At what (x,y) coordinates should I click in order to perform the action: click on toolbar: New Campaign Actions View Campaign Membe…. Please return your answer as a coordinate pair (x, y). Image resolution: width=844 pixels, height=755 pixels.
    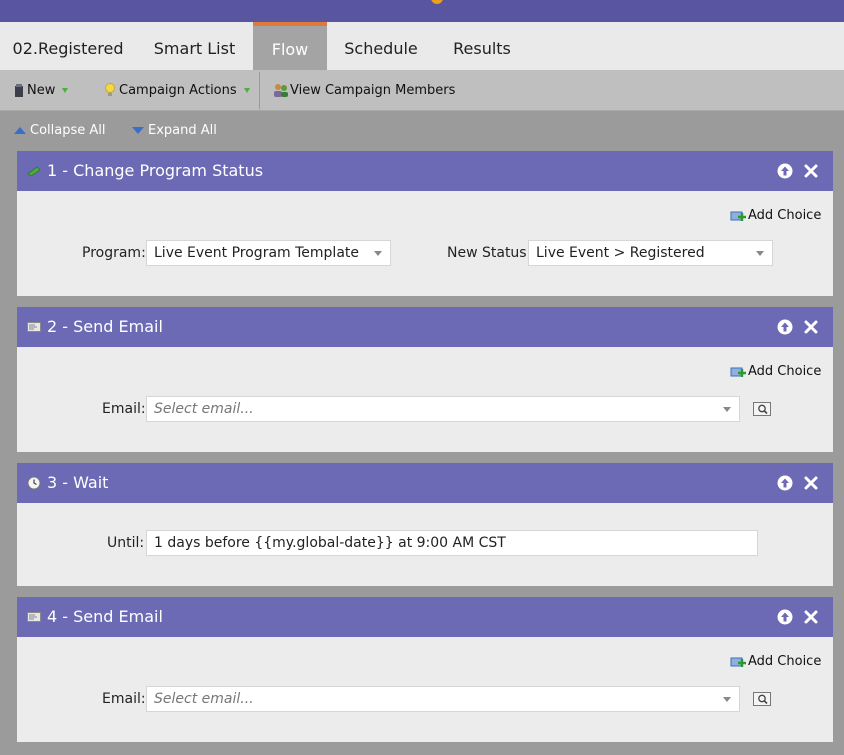
    Looking at the image, I should click on (422, 90).